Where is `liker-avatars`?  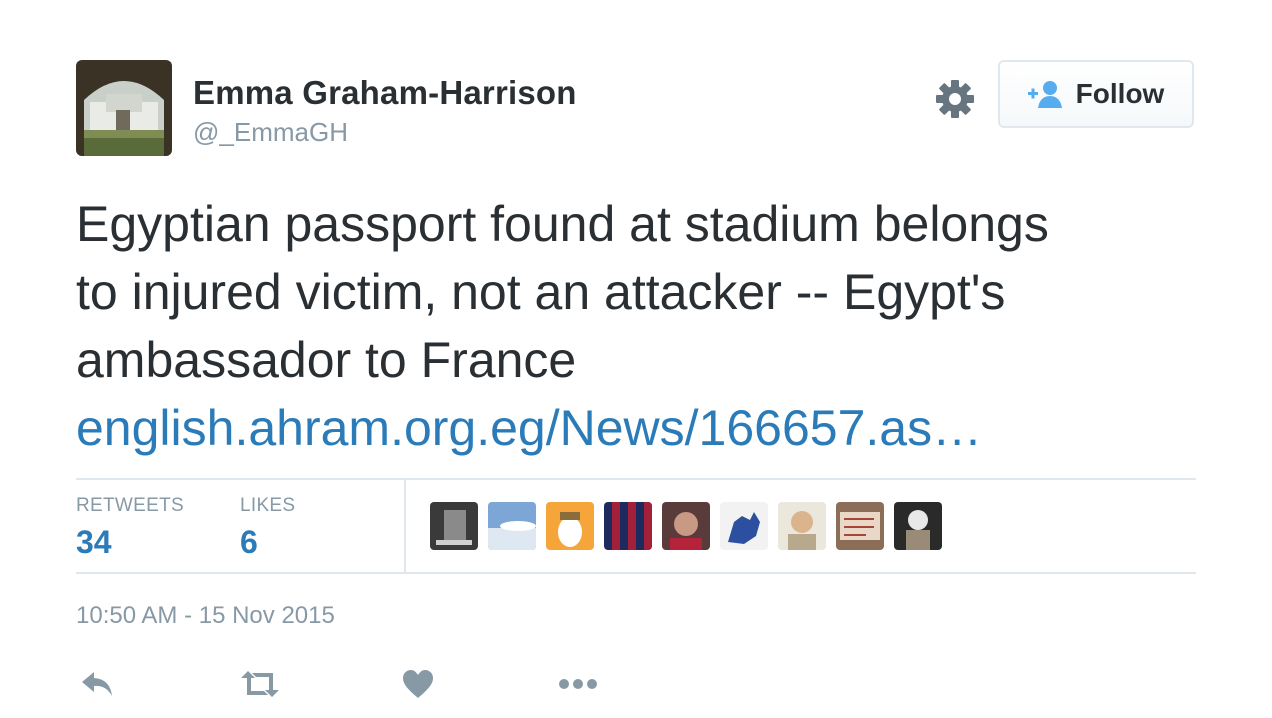 liker-avatars is located at coordinates (686, 526).